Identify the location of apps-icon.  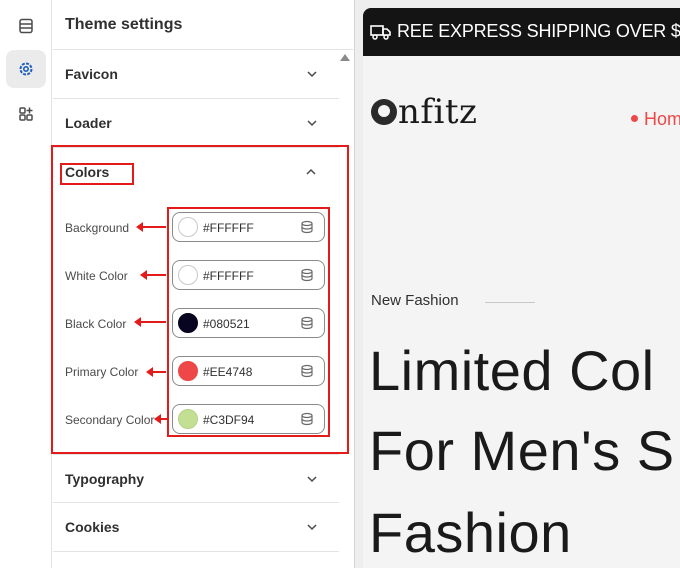
(26, 114).